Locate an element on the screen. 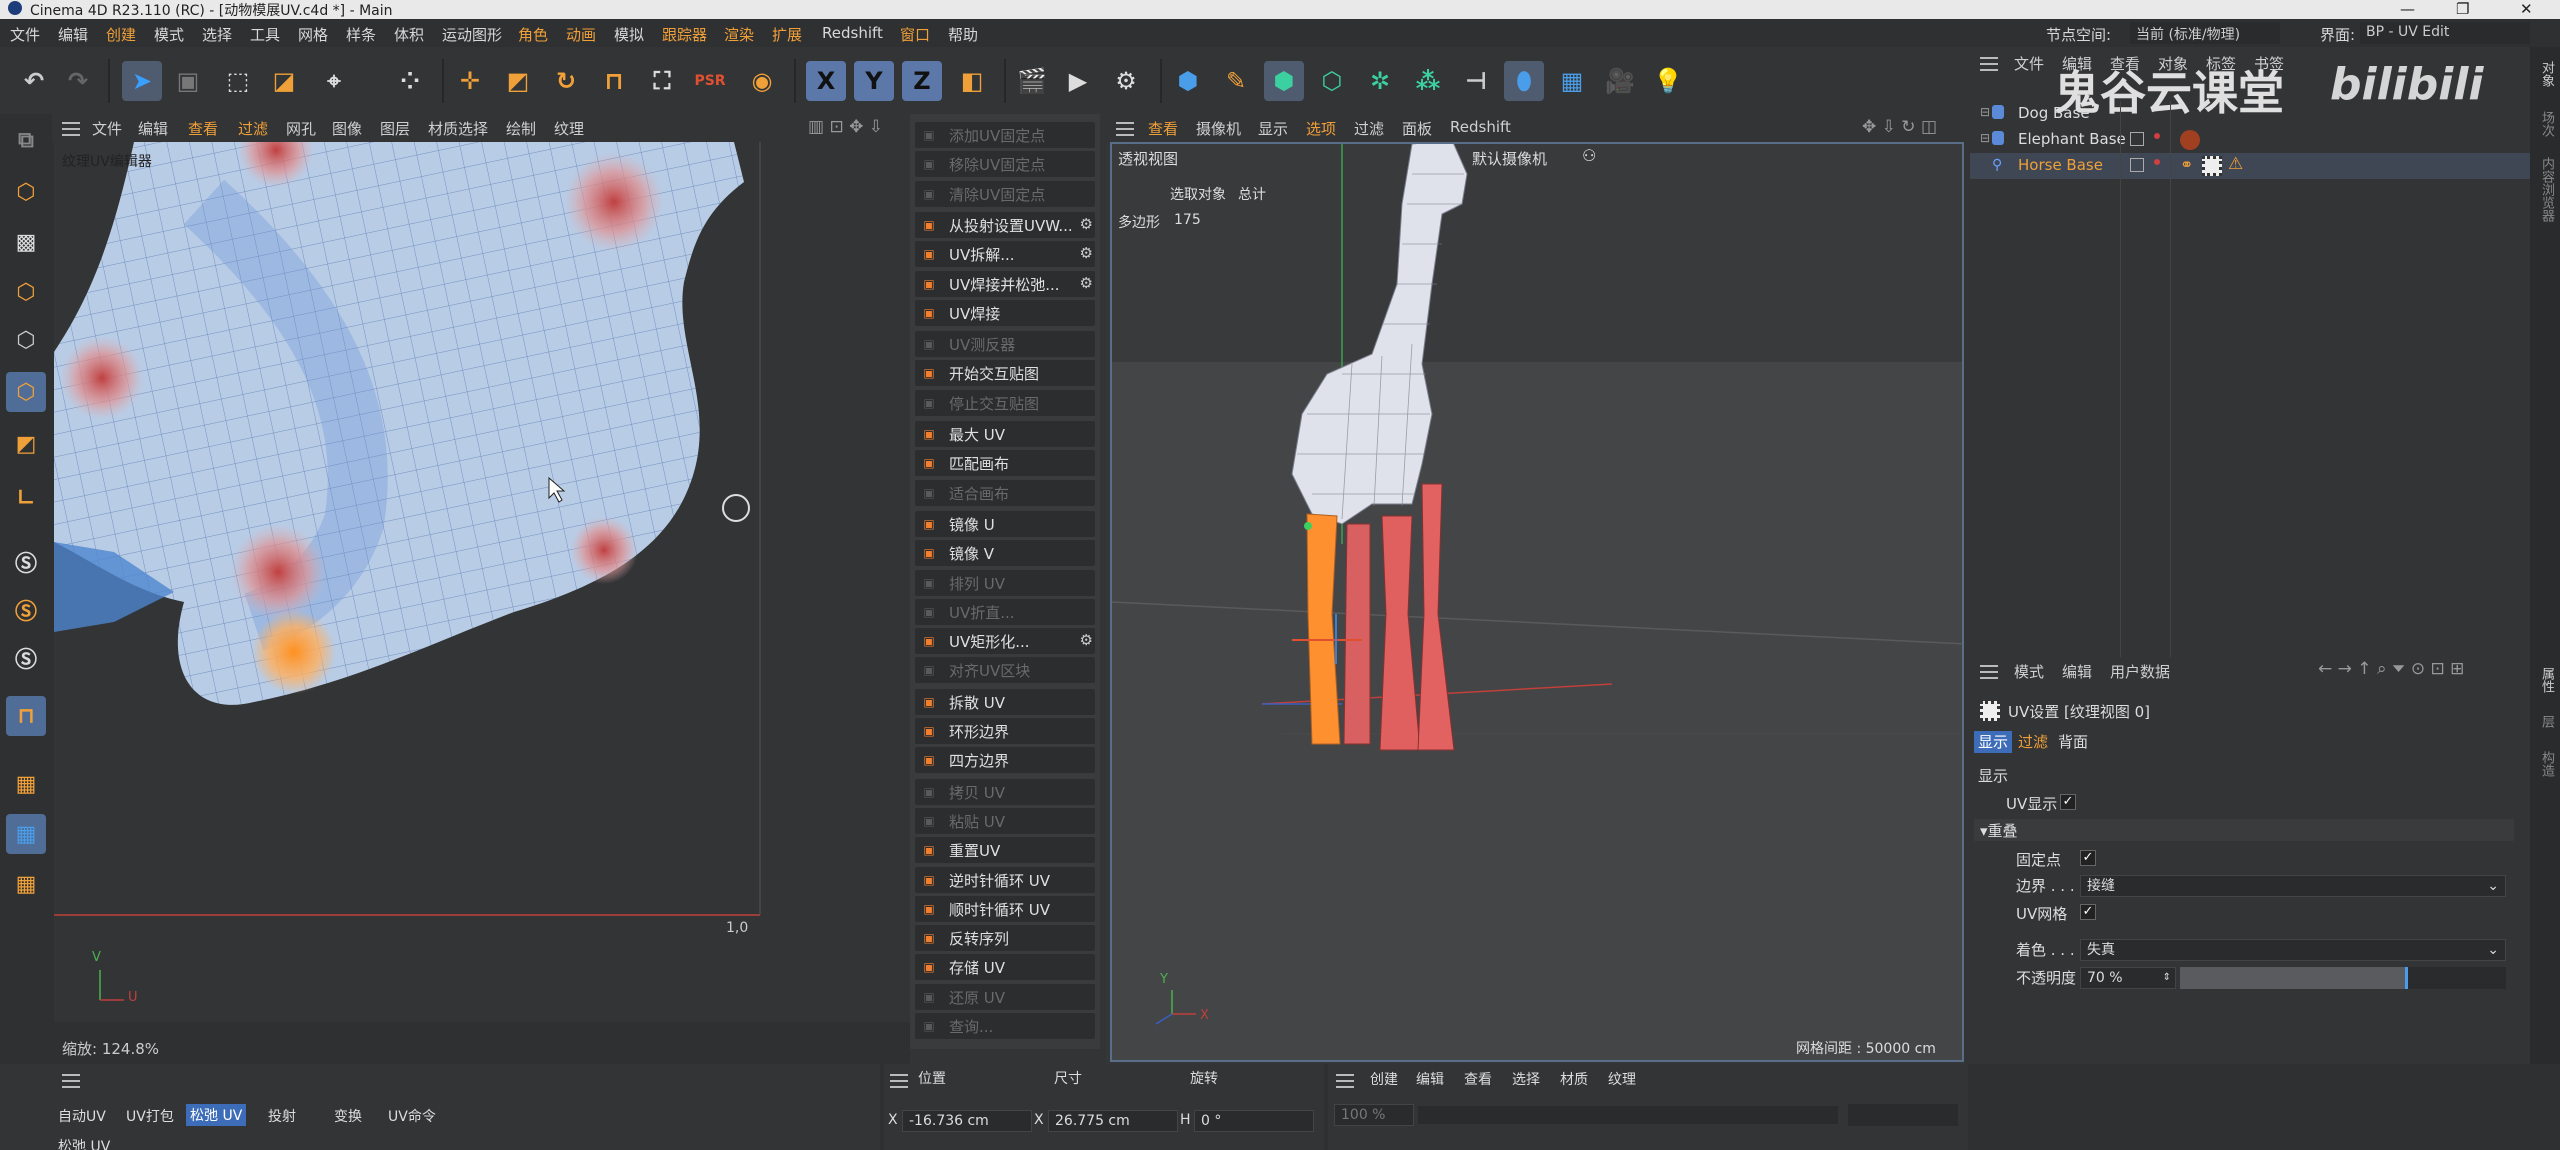 Image resolution: width=2560 pixels, height=1150 pixels. uv-menu-image: 图像 is located at coordinates (347, 128).